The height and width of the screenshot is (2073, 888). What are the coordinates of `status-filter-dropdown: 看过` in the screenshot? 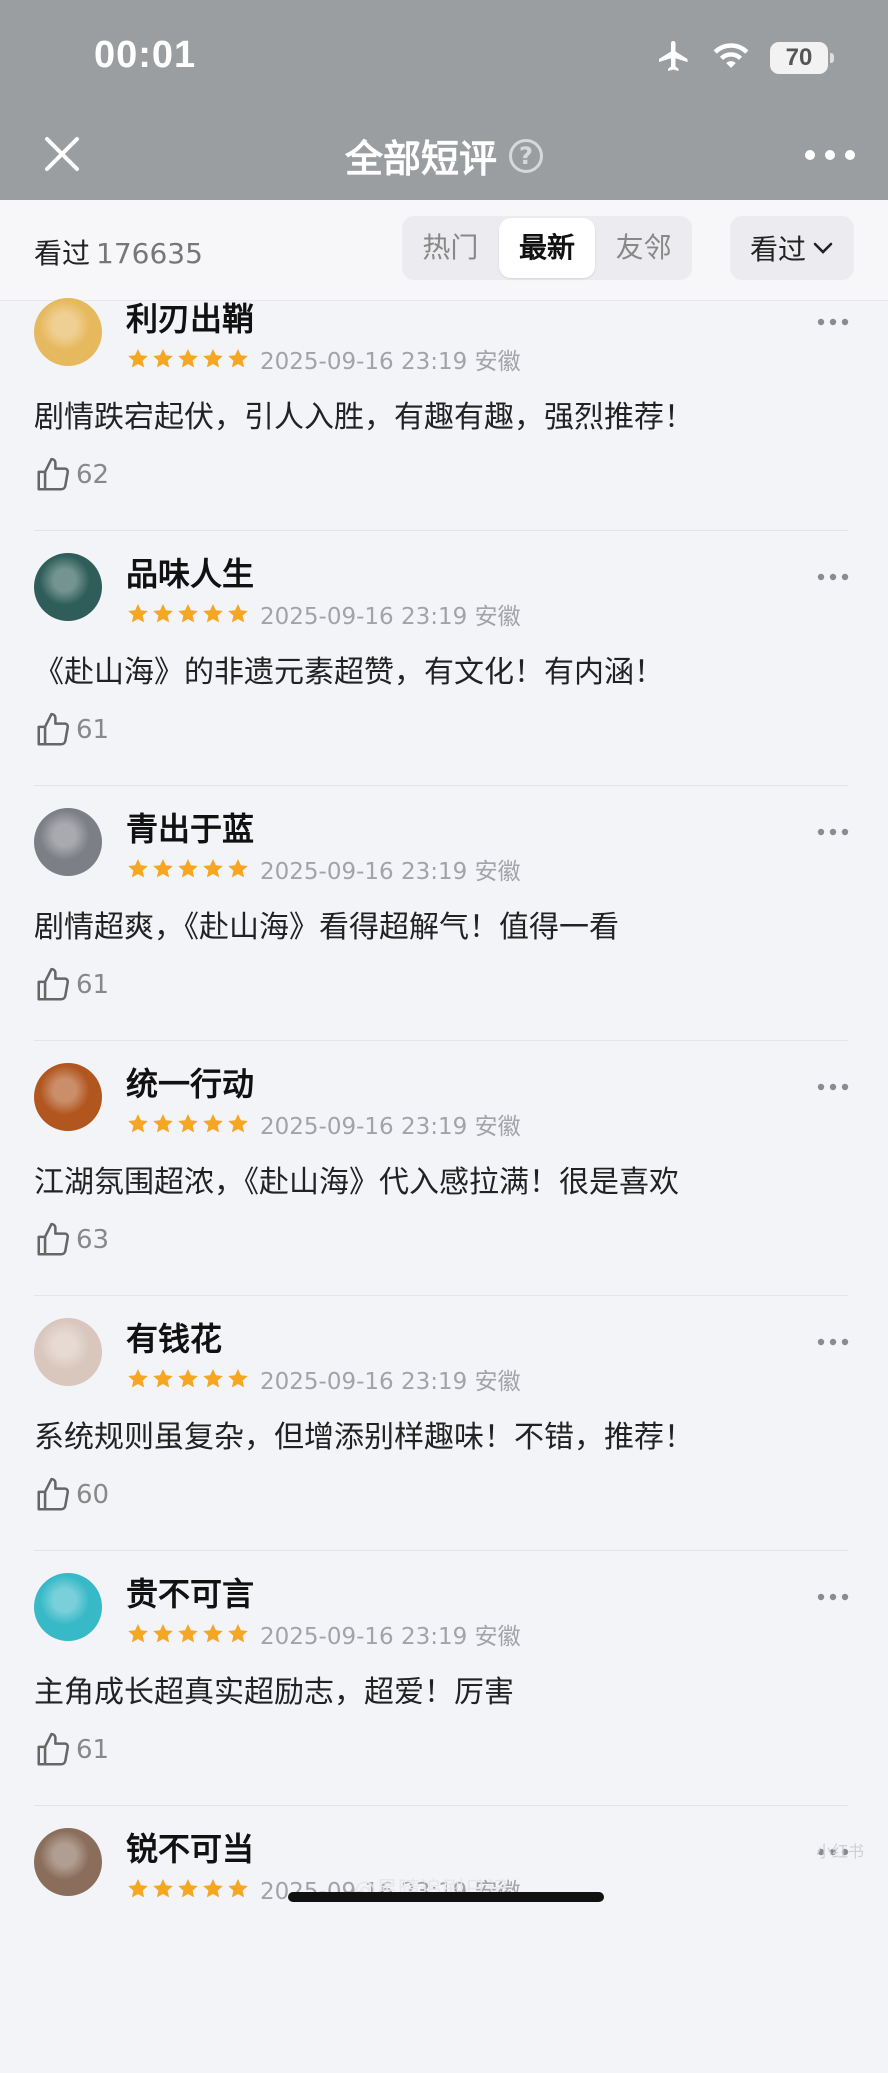 It's located at (792, 248).